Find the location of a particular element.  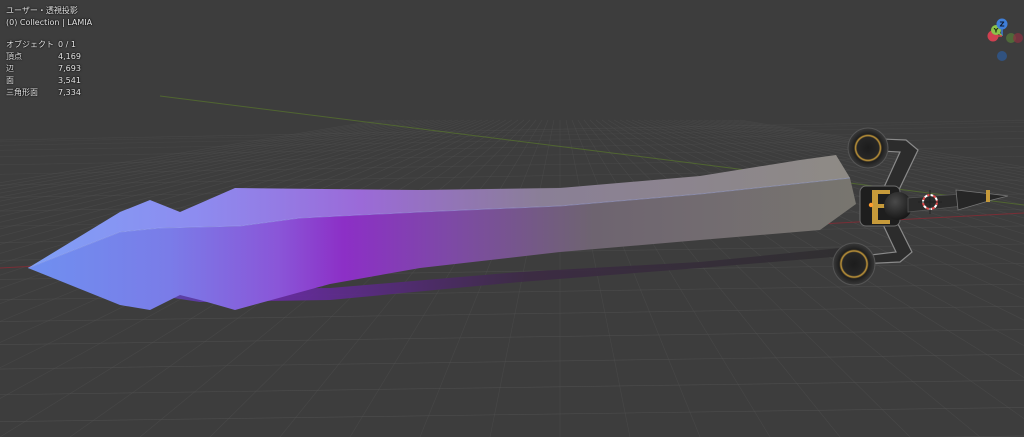

view-mode-label: ユーザー・透視投影 is located at coordinates (42, 10).